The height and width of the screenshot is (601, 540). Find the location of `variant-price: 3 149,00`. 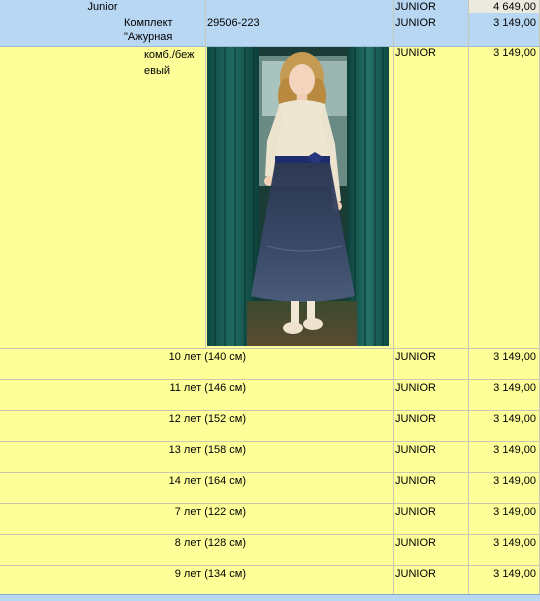

variant-price: 3 149,00 is located at coordinates (514, 53).